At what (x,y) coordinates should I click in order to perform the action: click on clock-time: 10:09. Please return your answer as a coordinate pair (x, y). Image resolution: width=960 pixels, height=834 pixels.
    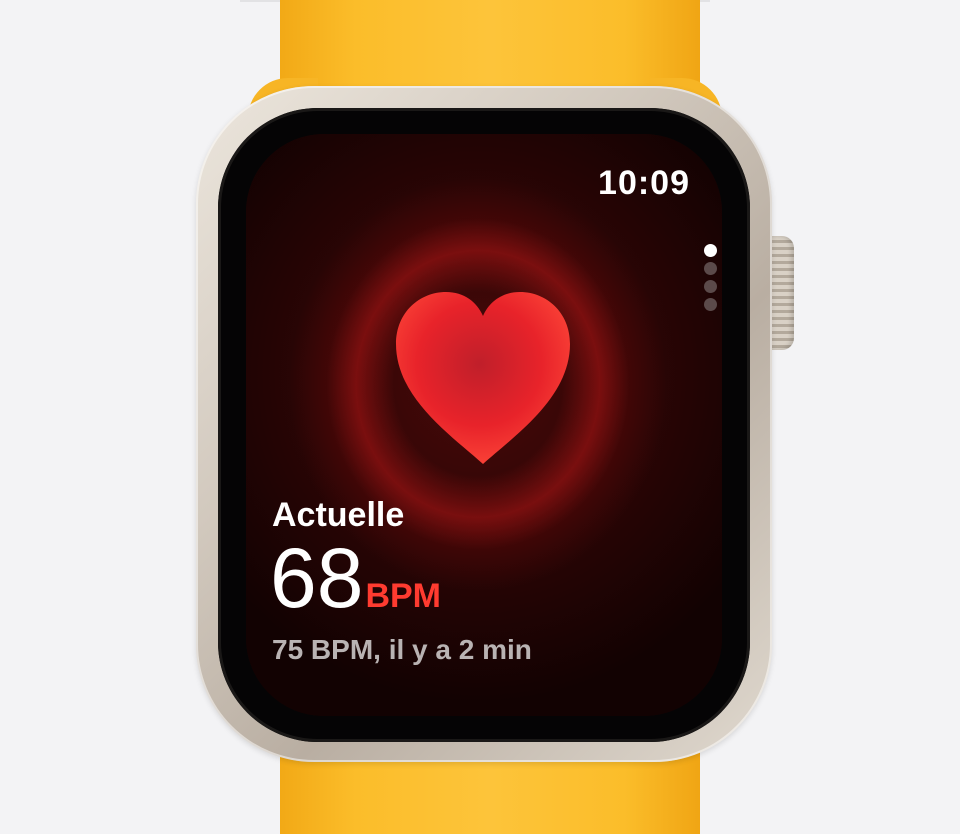
    Looking at the image, I should click on (644, 183).